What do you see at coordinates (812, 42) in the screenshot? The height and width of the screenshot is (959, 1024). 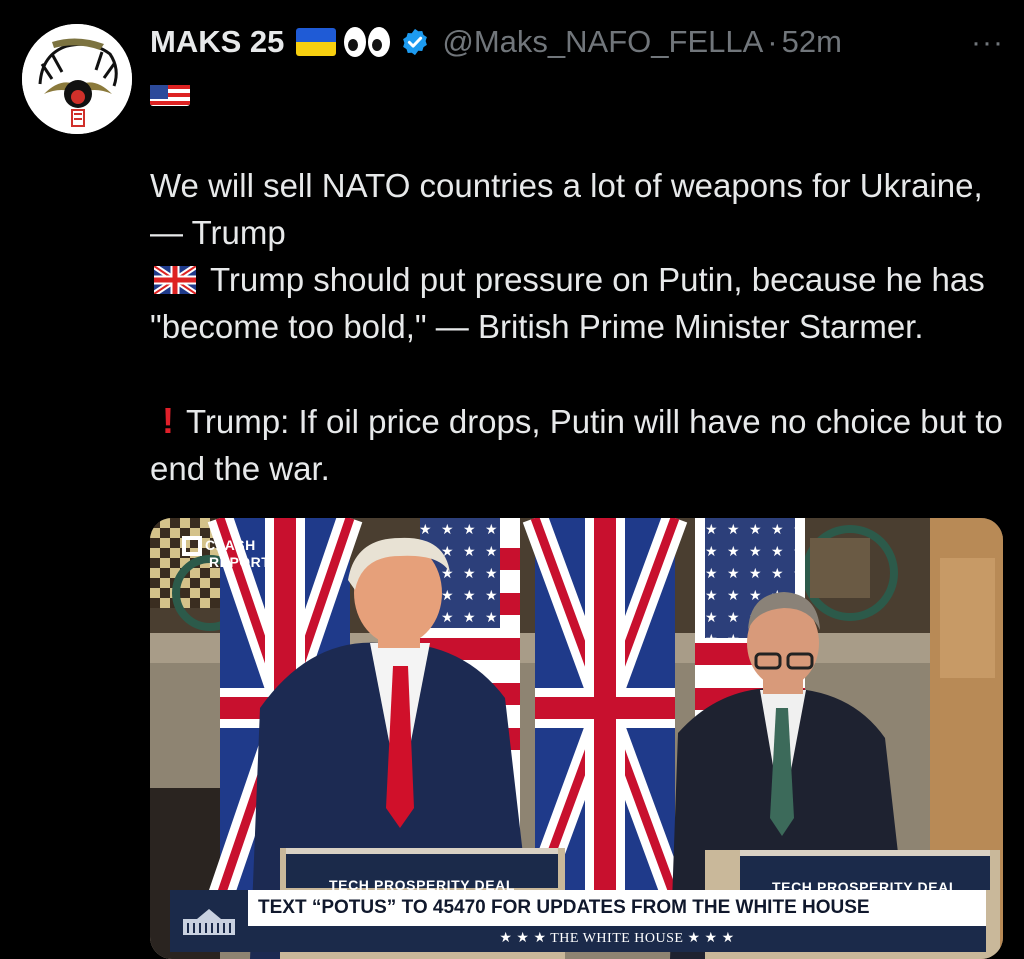 I see `post-time: 52m` at bounding box center [812, 42].